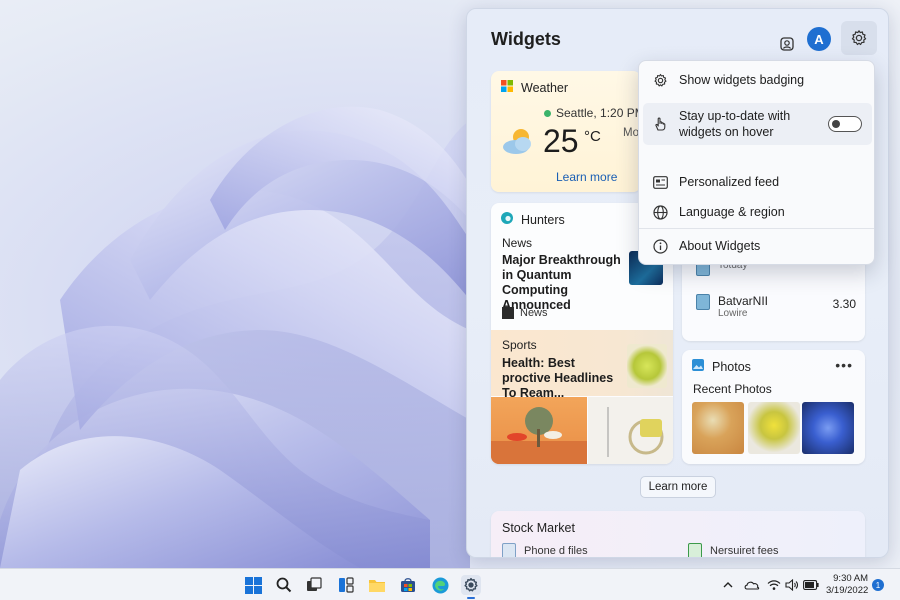  What do you see at coordinates (744, 551) in the screenshot?
I see `market-item-label: Nersuiret fees` at bounding box center [744, 551].